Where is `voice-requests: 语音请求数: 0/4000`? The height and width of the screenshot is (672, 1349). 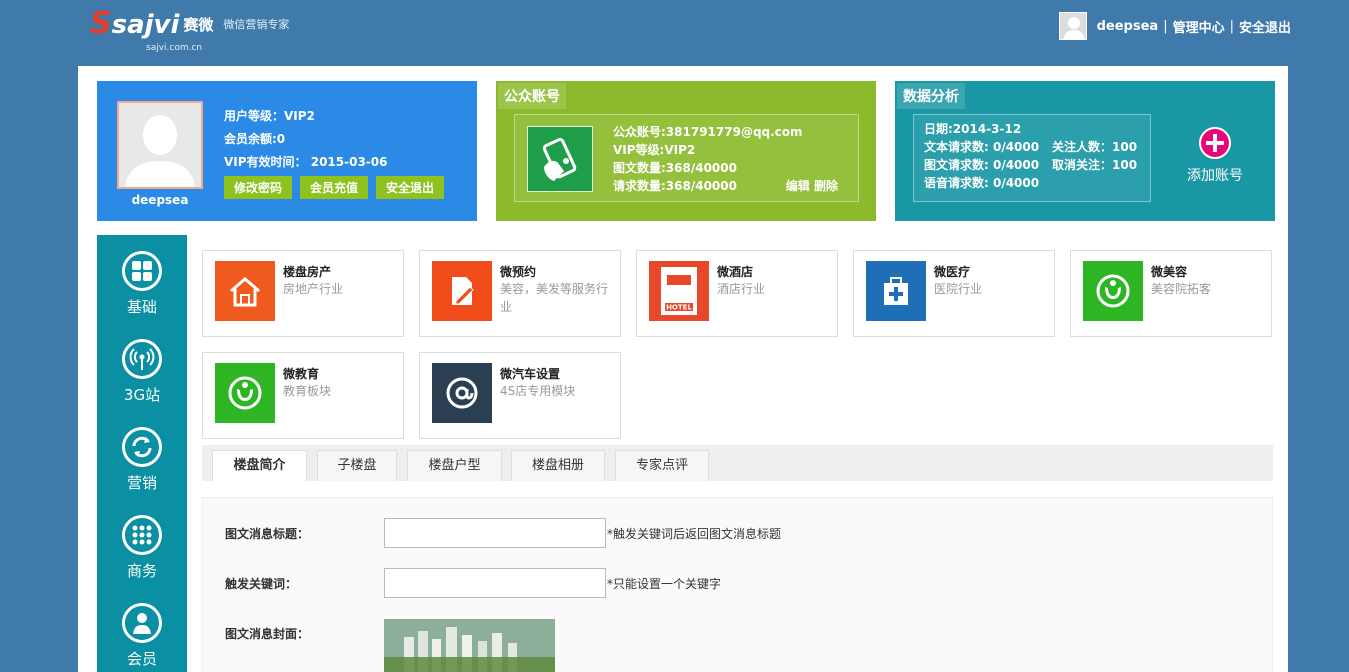 voice-requests: 语音请求数: 0/4000 is located at coordinates (982, 183).